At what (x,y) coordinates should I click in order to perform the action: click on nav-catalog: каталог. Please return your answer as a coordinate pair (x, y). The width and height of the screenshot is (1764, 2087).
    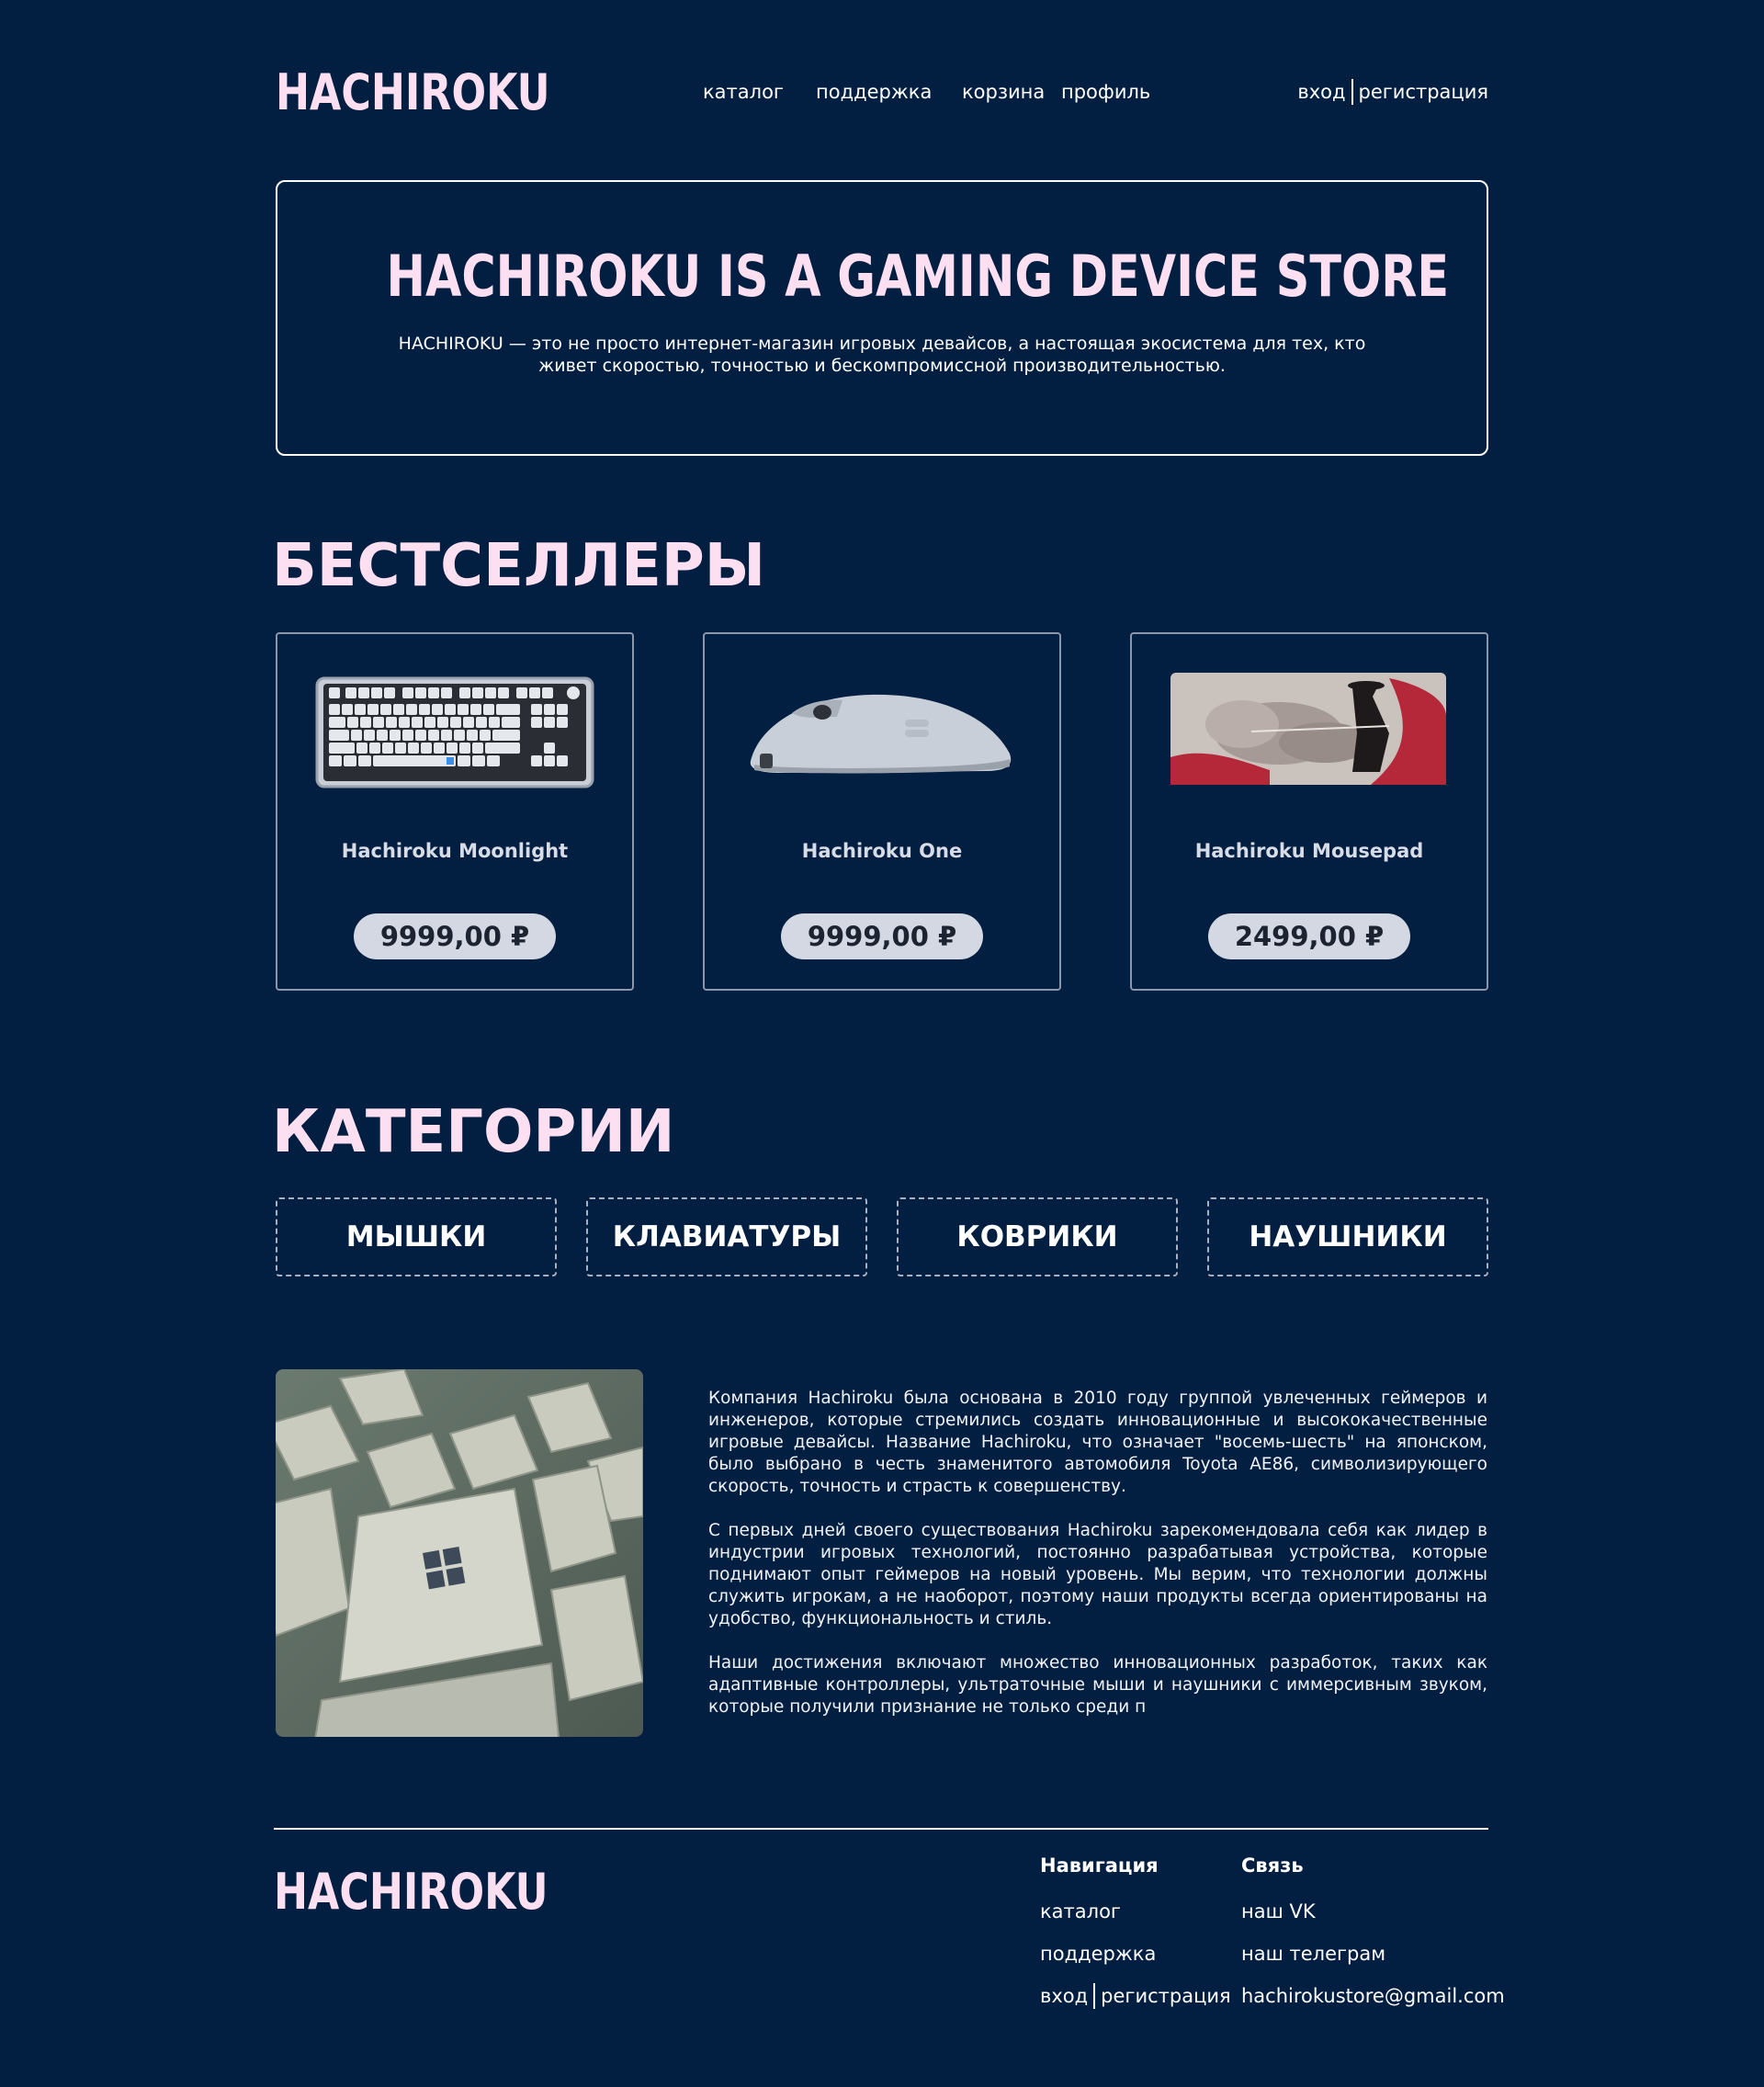
    Looking at the image, I should click on (743, 92).